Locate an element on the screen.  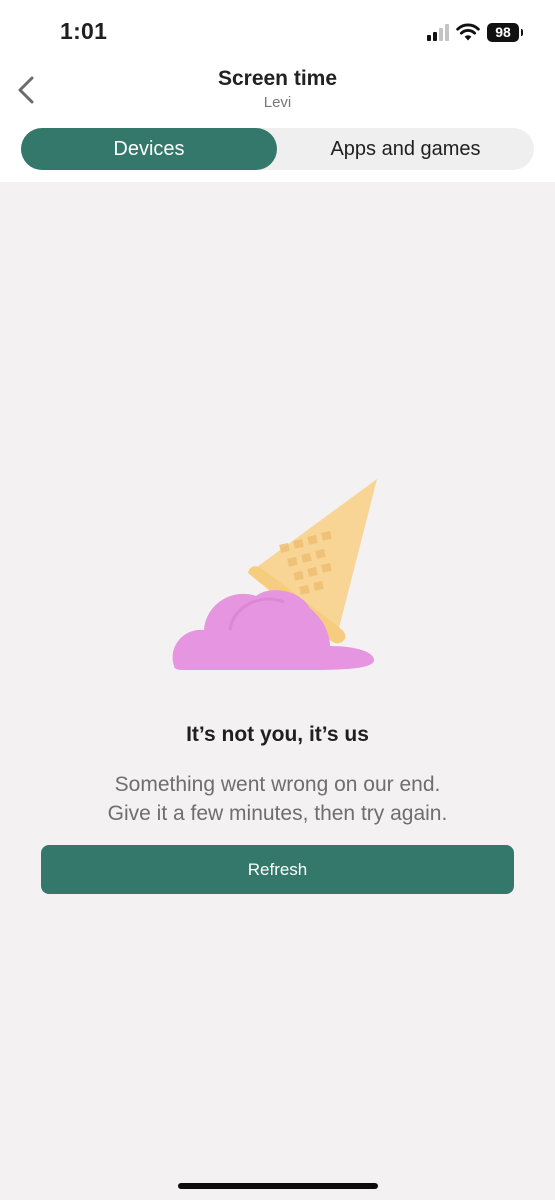
battery-indicator: 98 is located at coordinates (505, 32).